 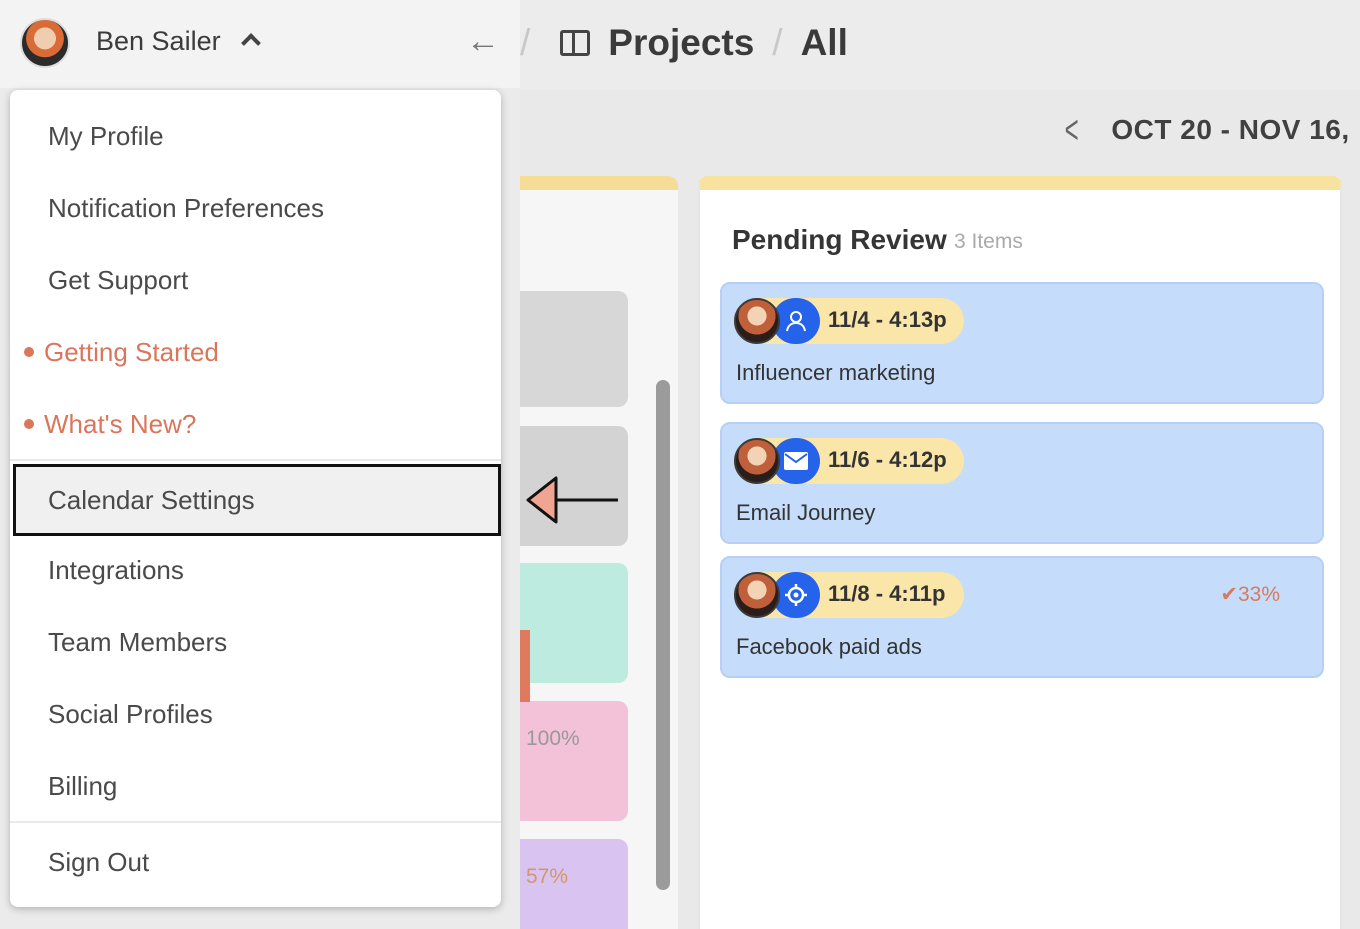 What do you see at coordinates (574, 884) in the screenshot?
I see `project-card: 57%` at bounding box center [574, 884].